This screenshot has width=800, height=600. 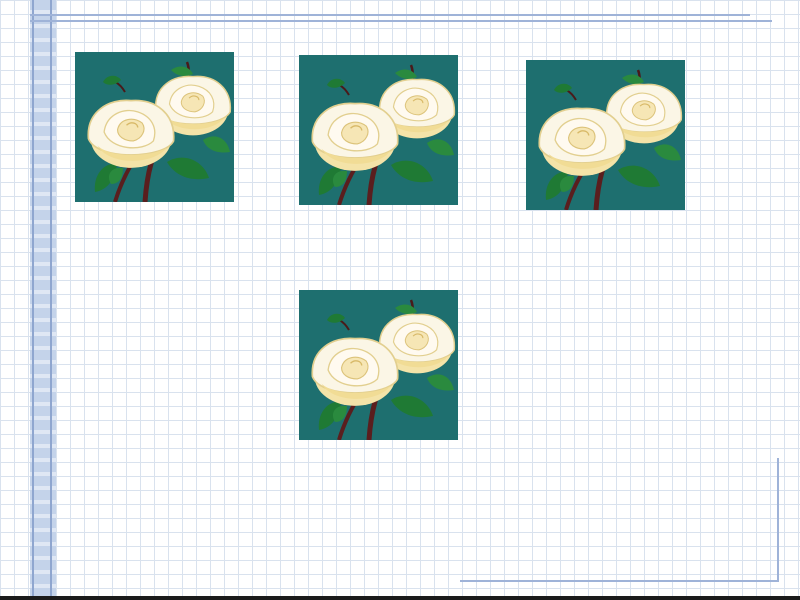 I want to click on corner-bracket-vertical, so click(x=778, y=520).